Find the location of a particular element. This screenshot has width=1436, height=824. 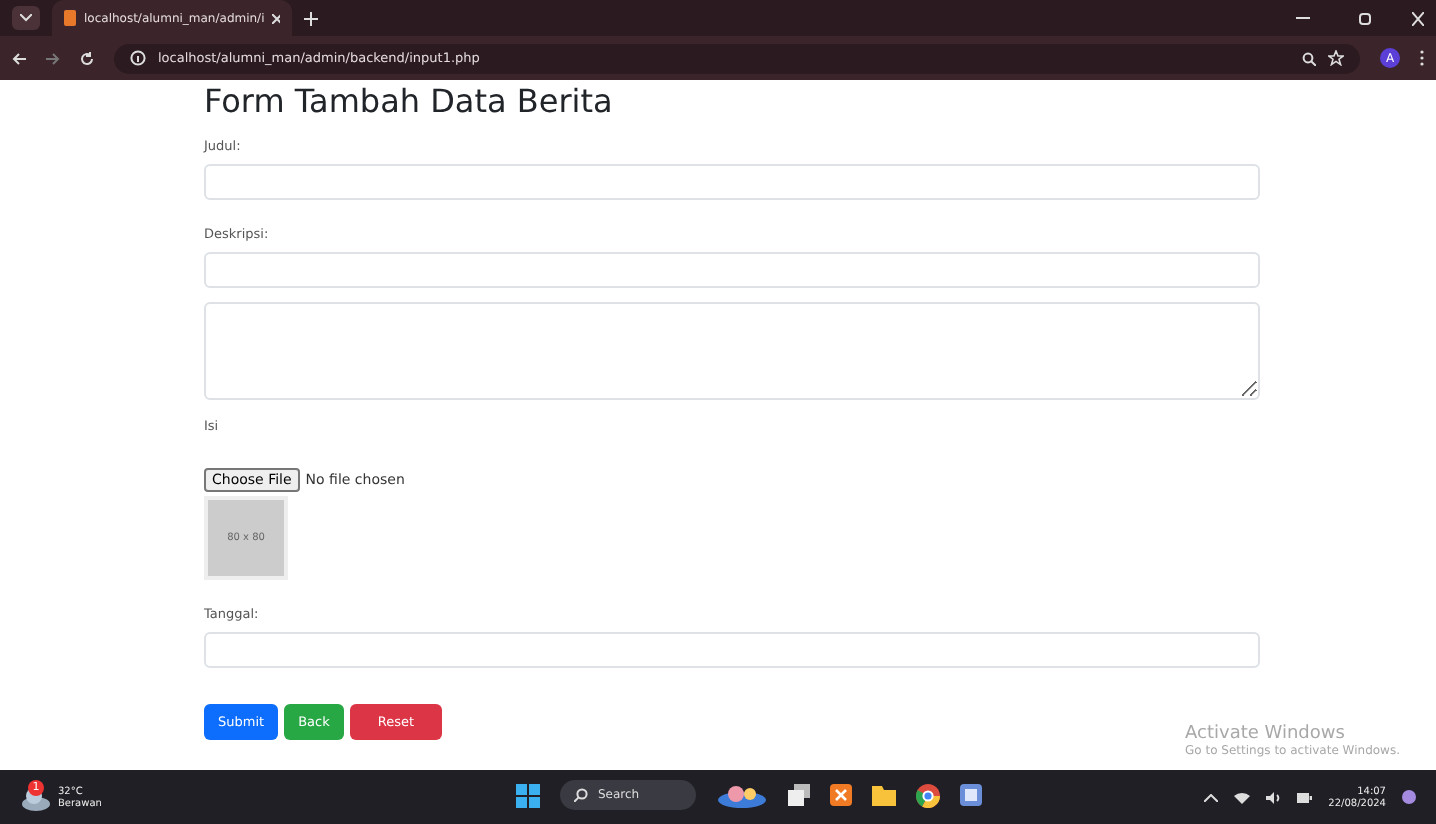

start-icon is located at coordinates (528, 795).